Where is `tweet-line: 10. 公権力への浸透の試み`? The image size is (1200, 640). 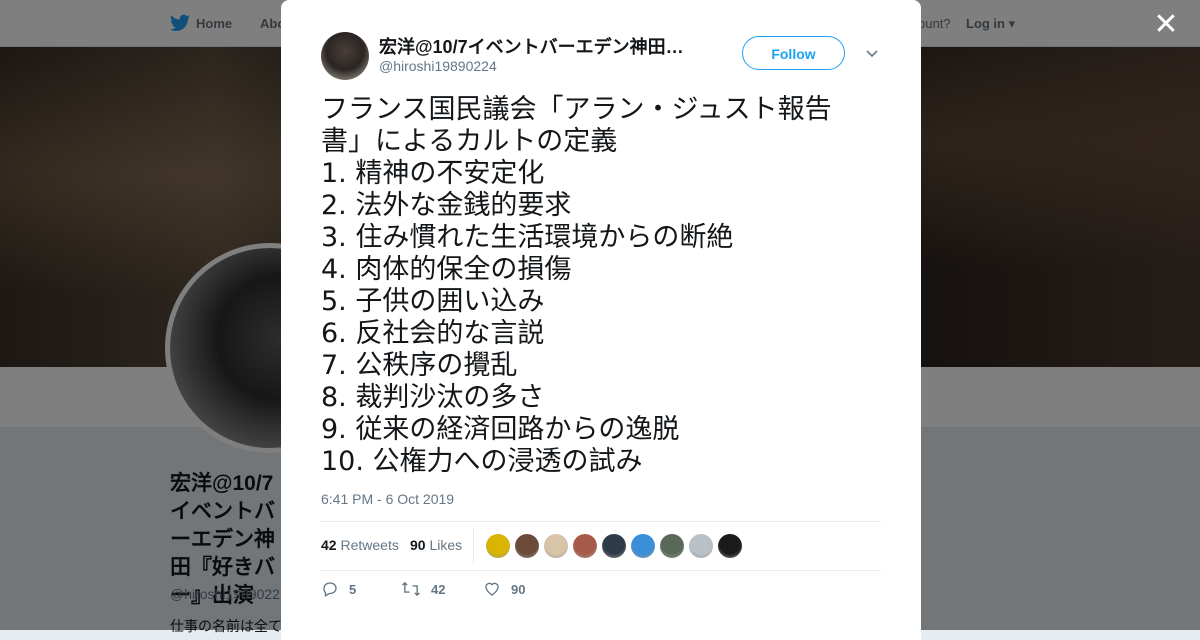 tweet-line: 10. 公権力への浸透の試み is located at coordinates (482, 461).